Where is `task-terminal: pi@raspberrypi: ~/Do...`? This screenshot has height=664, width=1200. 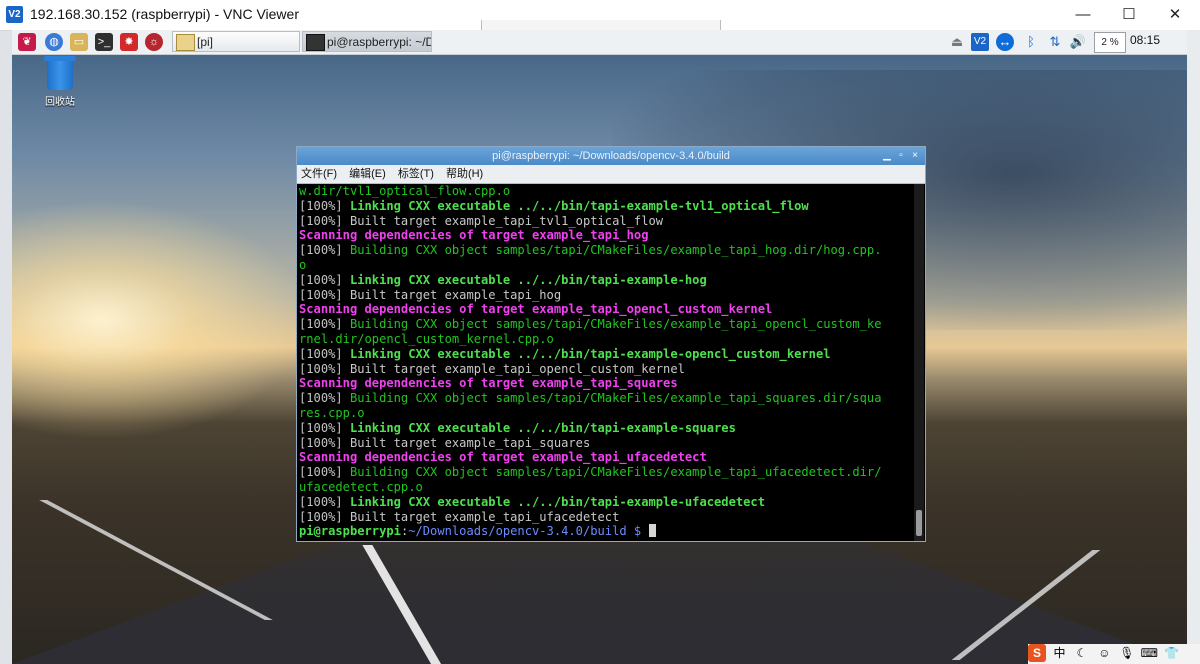 task-terminal: pi@raspberrypi: ~/Do... is located at coordinates (367, 41).